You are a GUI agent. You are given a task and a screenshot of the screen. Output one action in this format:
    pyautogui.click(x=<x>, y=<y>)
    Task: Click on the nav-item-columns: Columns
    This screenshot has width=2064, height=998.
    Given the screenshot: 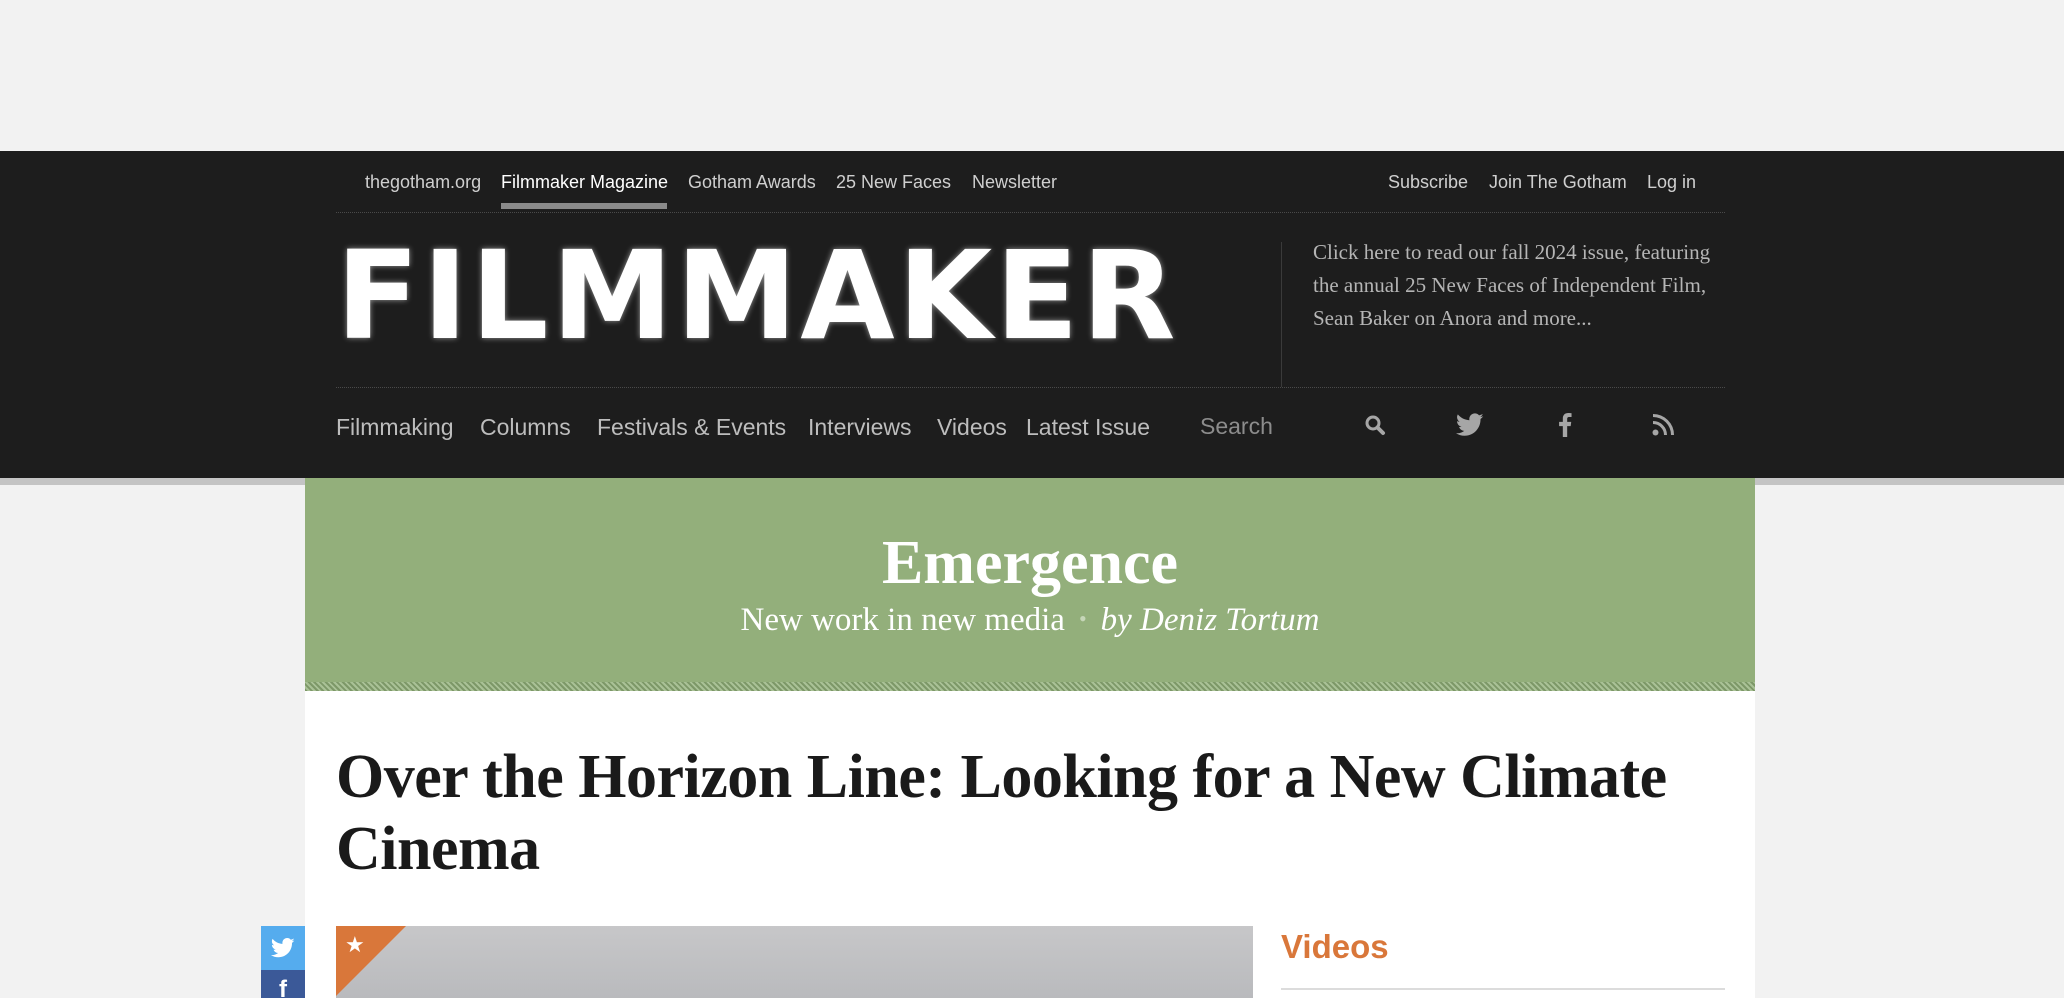 What is the action you would take?
    pyautogui.click(x=525, y=427)
    